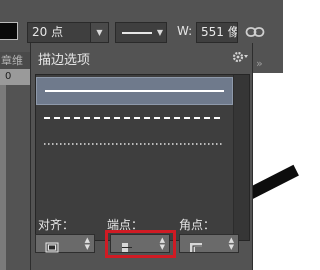 This screenshot has width=320, height=270. Describe the element at coordinates (64, 60) in the screenshot. I see `panel-title: 描边选项` at that location.